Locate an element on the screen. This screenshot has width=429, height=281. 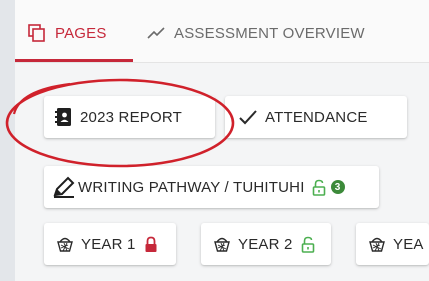
year-2-label: YEAR 2 is located at coordinates (265, 244).